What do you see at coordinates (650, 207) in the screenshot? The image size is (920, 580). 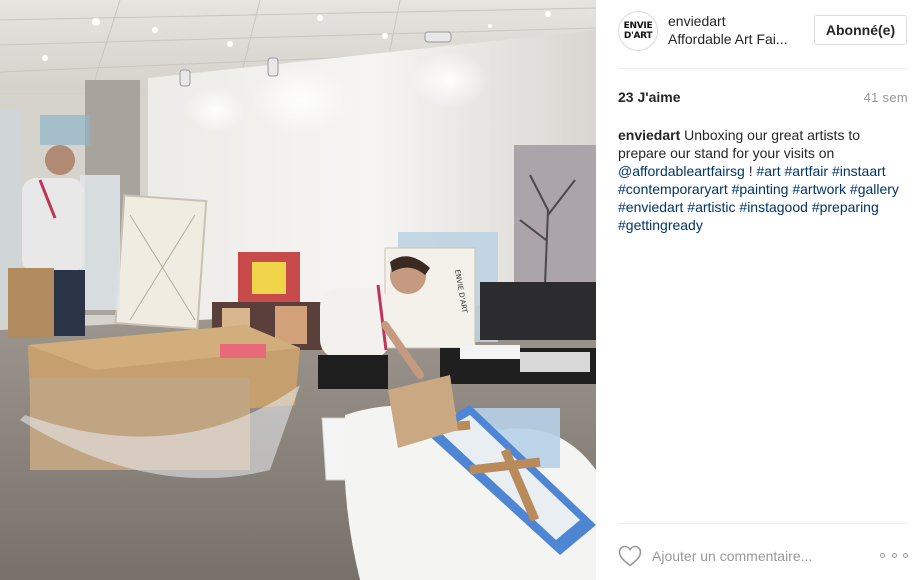 I see `hashtag-link: #enviedart` at bounding box center [650, 207].